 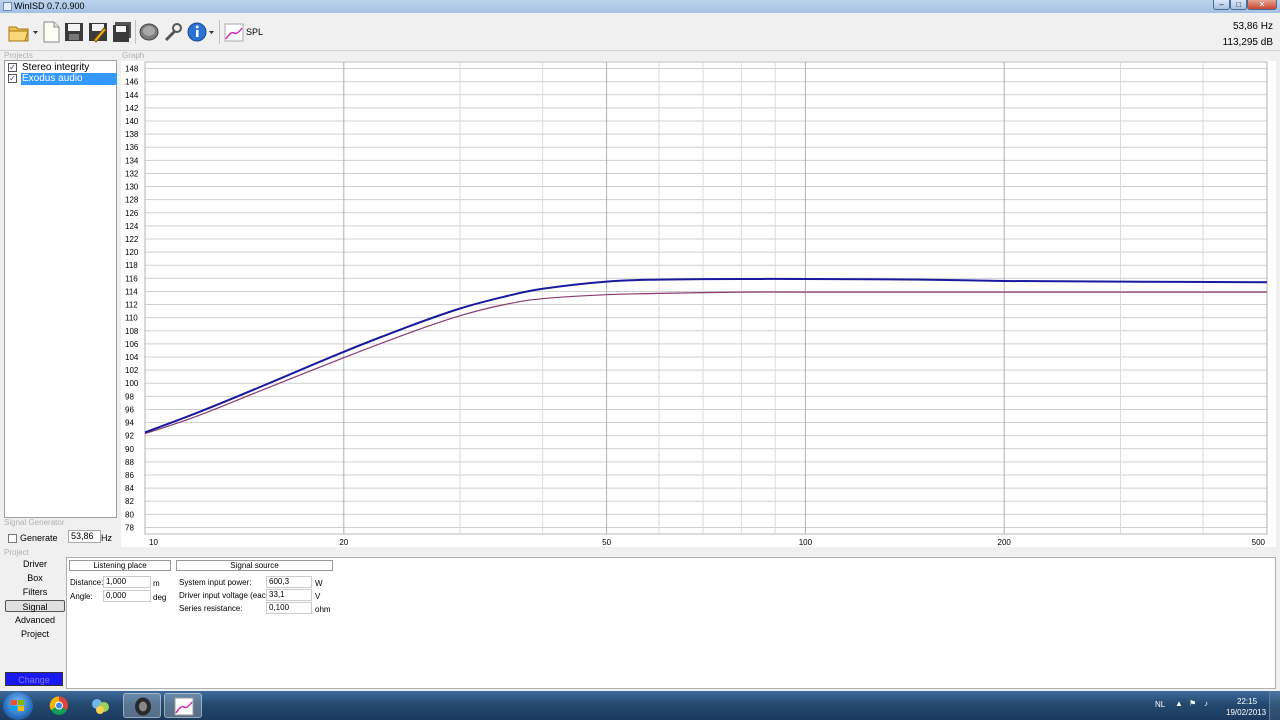 What do you see at coordinates (1221, 5) in the screenshot?
I see `minimize-button: –` at bounding box center [1221, 5].